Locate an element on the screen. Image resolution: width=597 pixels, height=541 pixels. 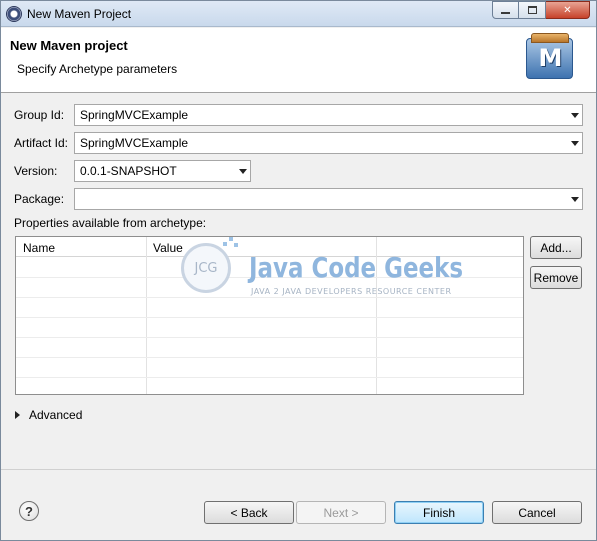
column-header-name: Name is located at coordinates (39, 248).